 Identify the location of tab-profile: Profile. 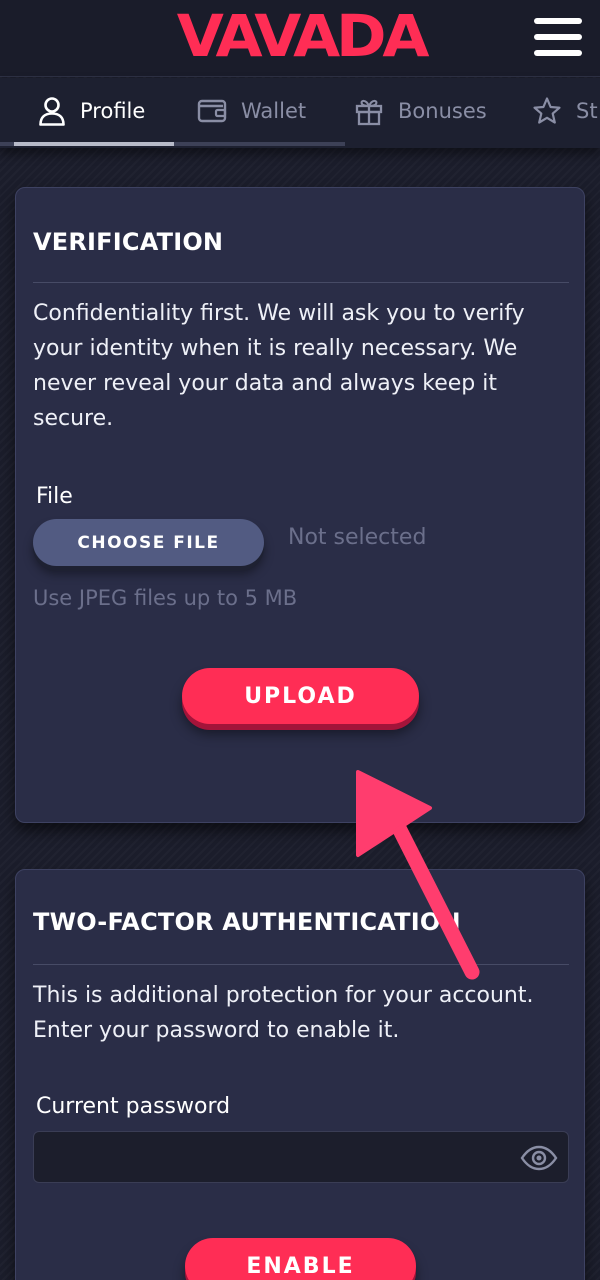
(91, 111).